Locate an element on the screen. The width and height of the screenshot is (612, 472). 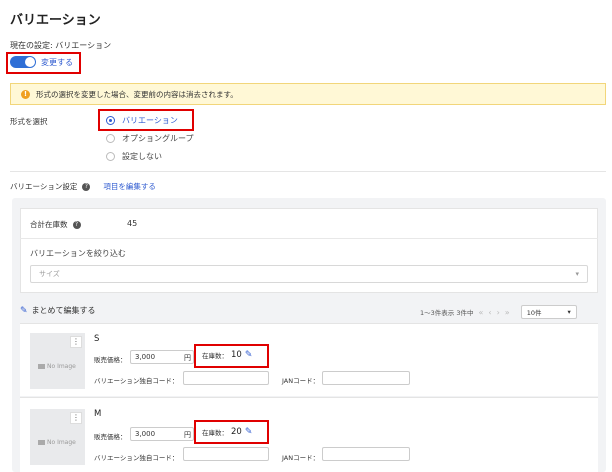
variant-name: M is located at coordinates (98, 414).